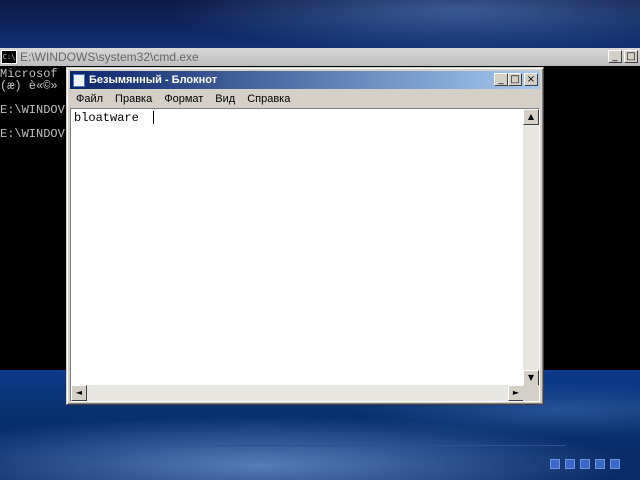  What do you see at coordinates (297, 393) in the screenshot?
I see `horizontal-scrollbar: ◄ ►` at bounding box center [297, 393].